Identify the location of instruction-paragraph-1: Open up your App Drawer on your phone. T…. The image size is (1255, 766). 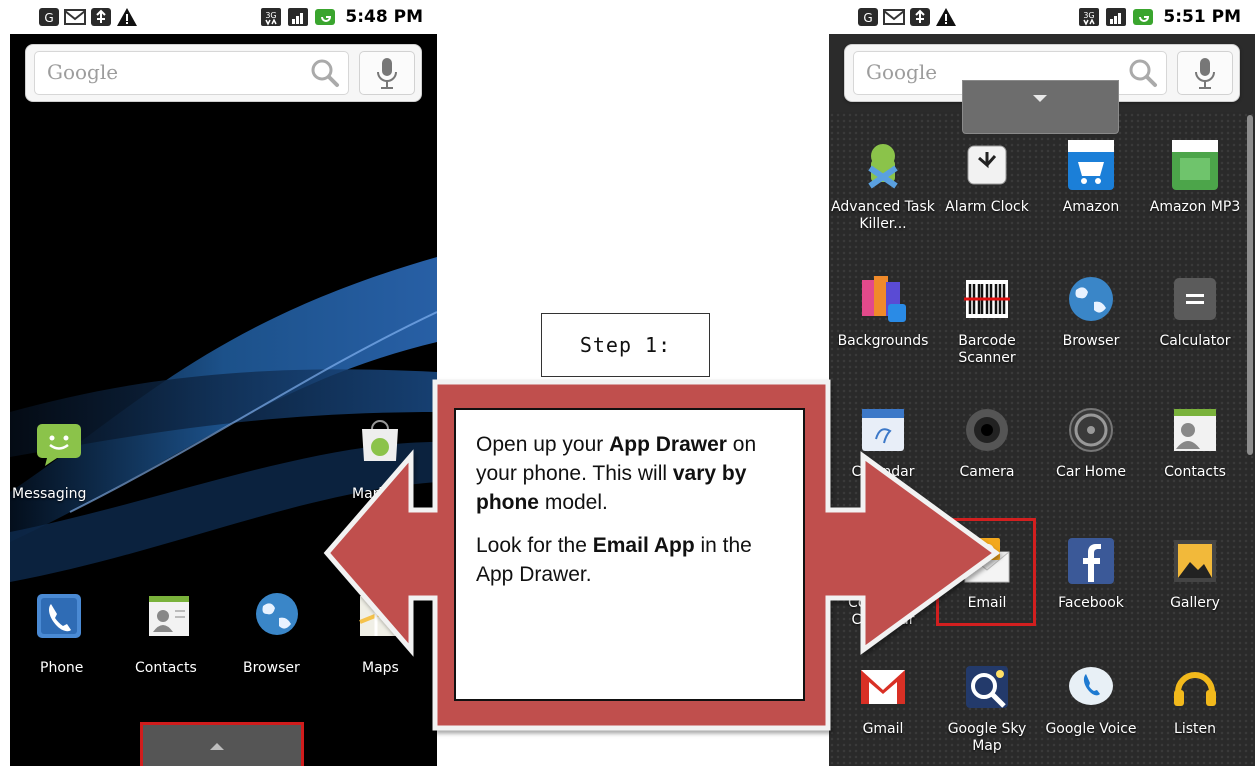
(616, 473).